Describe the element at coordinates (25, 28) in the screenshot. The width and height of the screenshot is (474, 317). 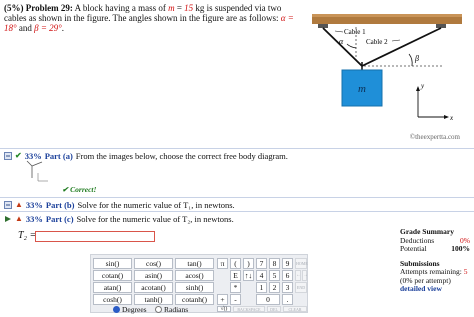
I see `and-text: and` at that location.